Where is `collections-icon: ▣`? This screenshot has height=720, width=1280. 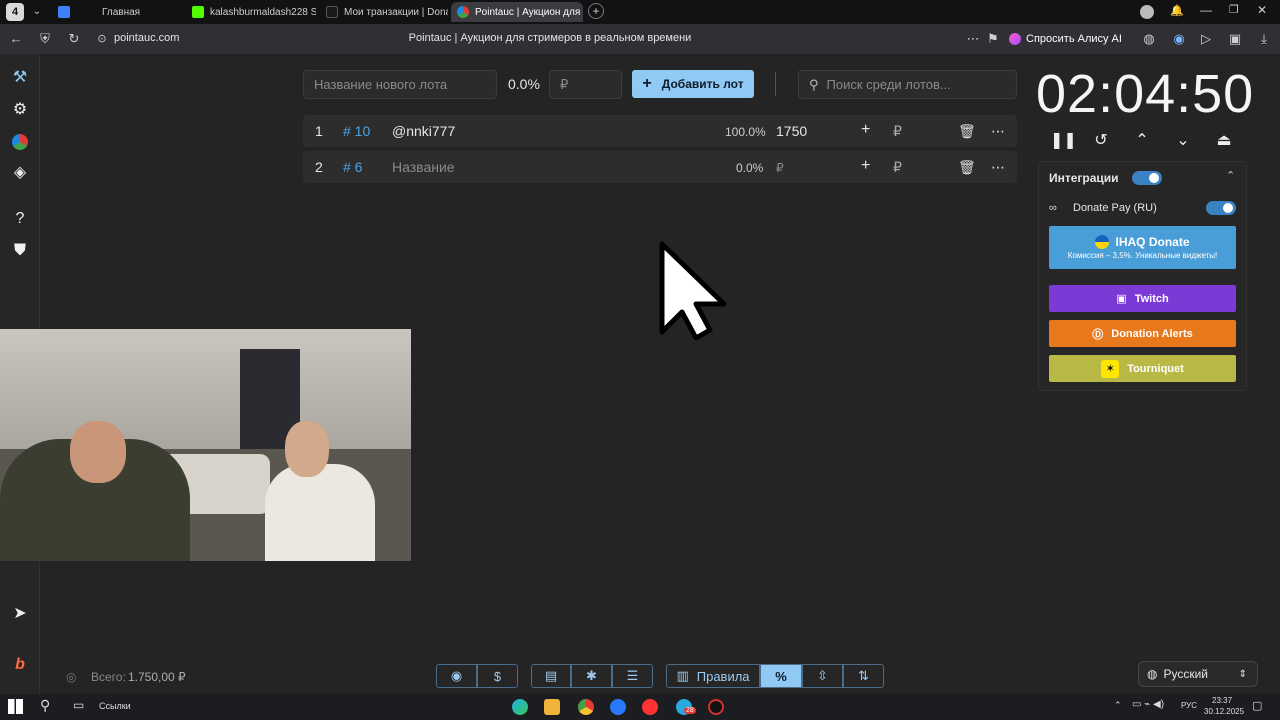 collections-icon: ▣ is located at coordinates (1235, 39).